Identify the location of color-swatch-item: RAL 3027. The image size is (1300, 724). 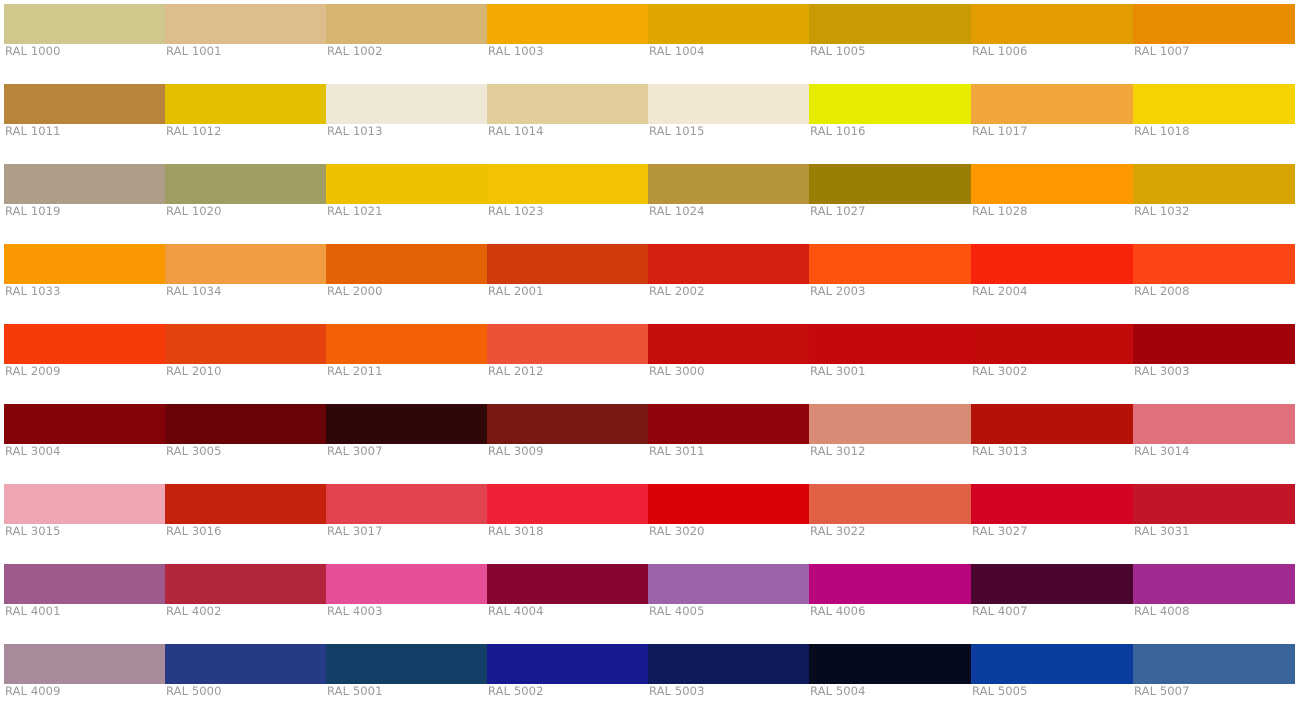
(1052, 524).